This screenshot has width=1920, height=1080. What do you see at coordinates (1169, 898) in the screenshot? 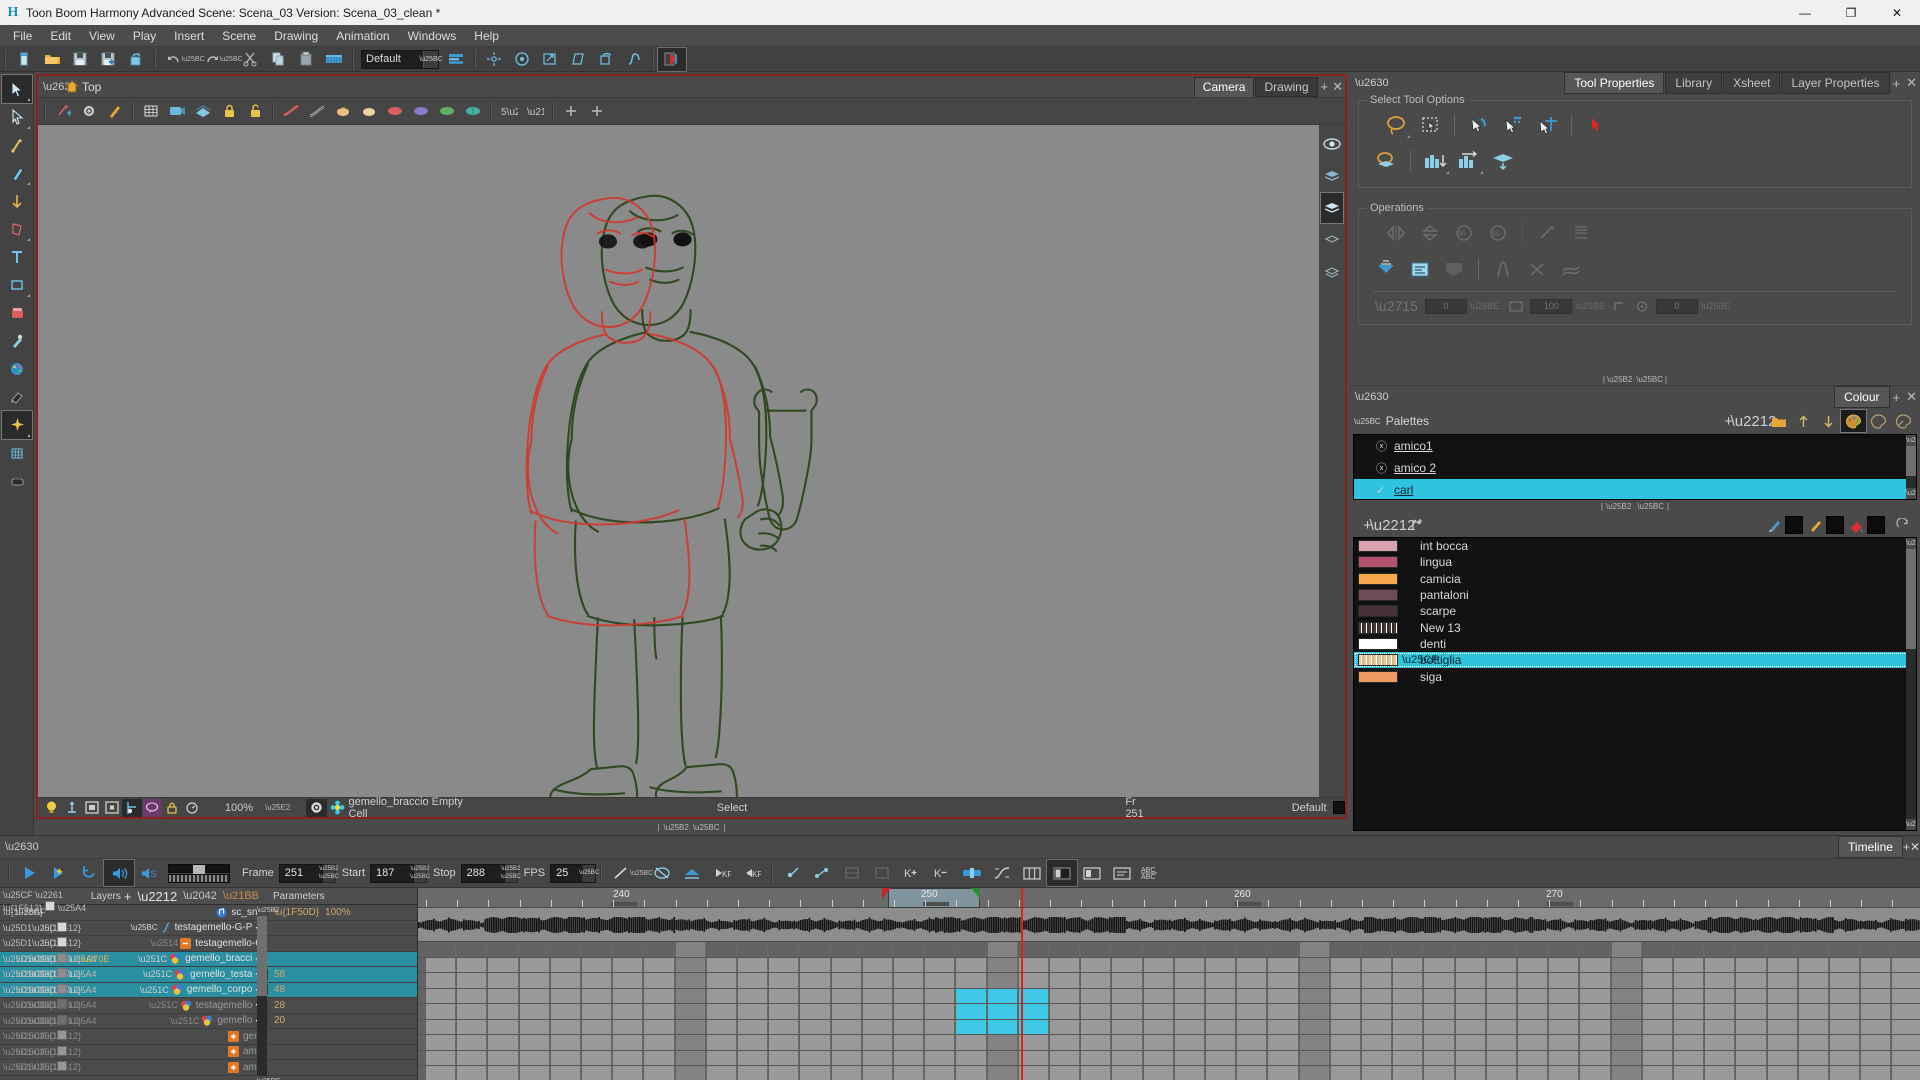
I see `timeline-ruler: 240 250 260 270` at bounding box center [1169, 898].